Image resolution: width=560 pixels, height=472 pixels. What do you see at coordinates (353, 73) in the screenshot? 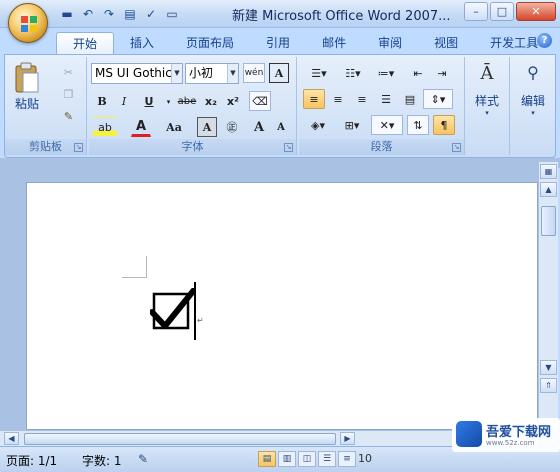
I see `numbering-icon: ☷▾` at bounding box center [353, 73].